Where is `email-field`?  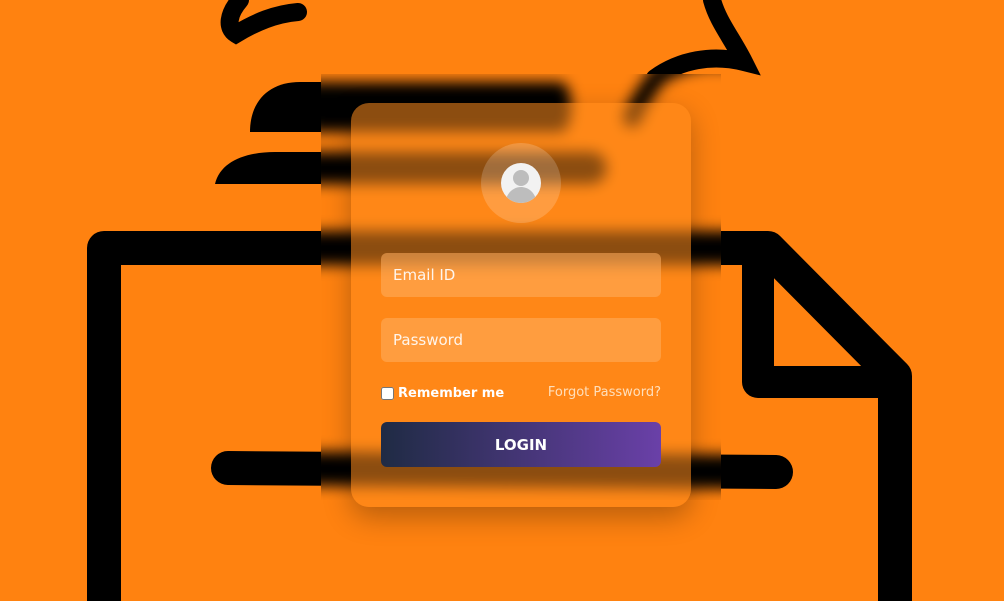 email-field is located at coordinates (521, 275).